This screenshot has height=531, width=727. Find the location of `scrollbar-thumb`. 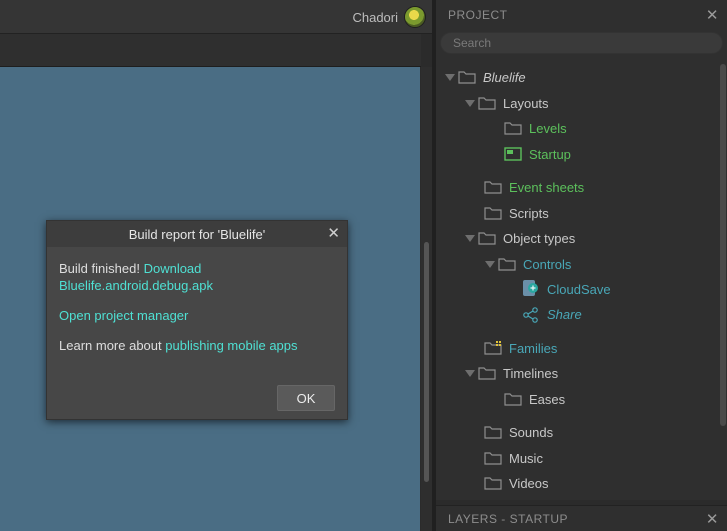

scrollbar-thumb is located at coordinates (426, 362).